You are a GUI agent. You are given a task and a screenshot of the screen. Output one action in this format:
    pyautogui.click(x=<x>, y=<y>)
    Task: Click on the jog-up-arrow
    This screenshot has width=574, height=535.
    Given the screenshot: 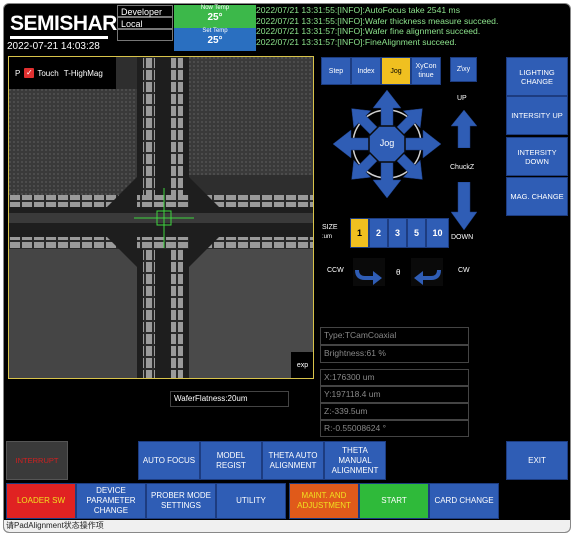 What is the action you would take?
    pyautogui.click(x=387, y=108)
    